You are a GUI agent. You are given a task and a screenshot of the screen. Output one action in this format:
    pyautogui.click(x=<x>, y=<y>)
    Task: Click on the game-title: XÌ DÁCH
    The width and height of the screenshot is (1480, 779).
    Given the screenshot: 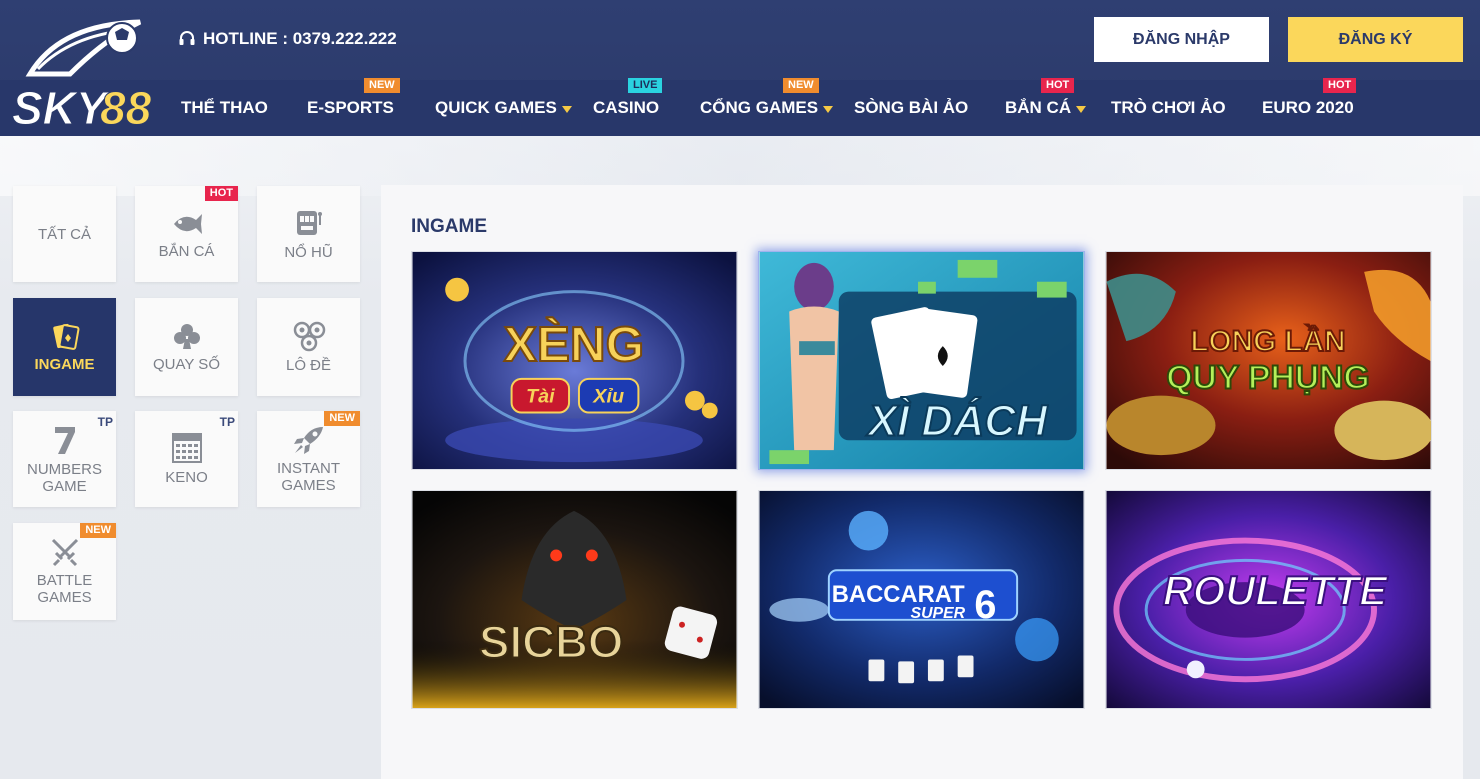 What is the action you would take?
    pyautogui.click(x=957, y=420)
    